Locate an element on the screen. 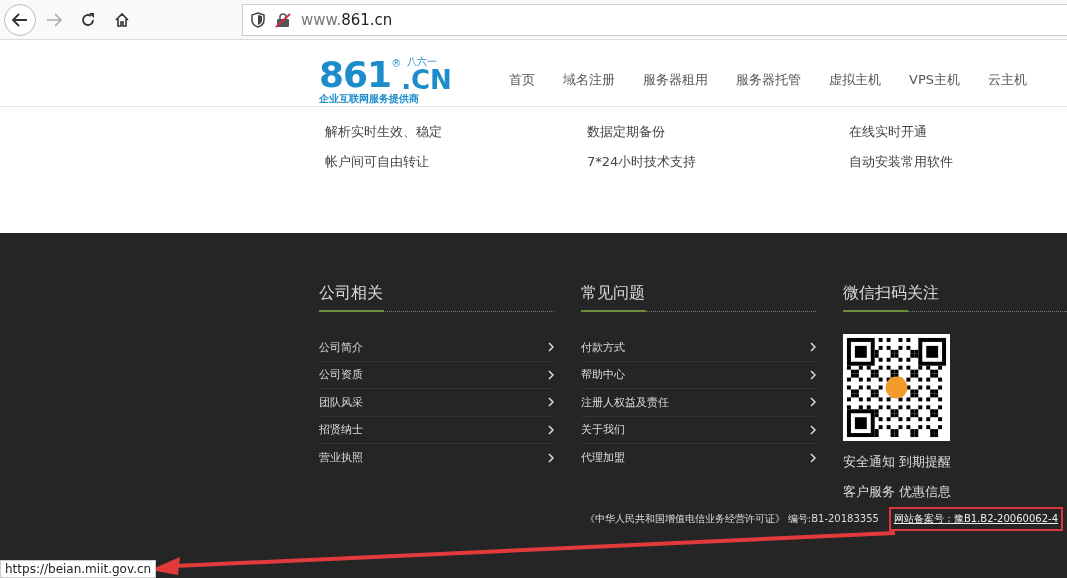  footer-link: 招贤纳士 is located at coordinates (436, 430).